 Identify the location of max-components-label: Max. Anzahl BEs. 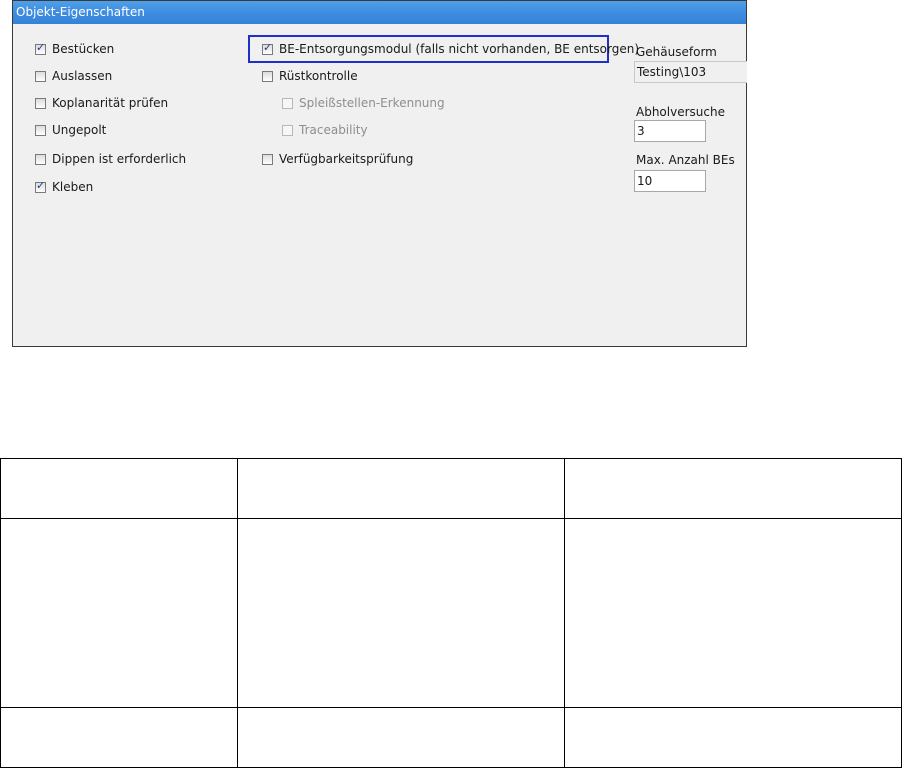
(685, 160).